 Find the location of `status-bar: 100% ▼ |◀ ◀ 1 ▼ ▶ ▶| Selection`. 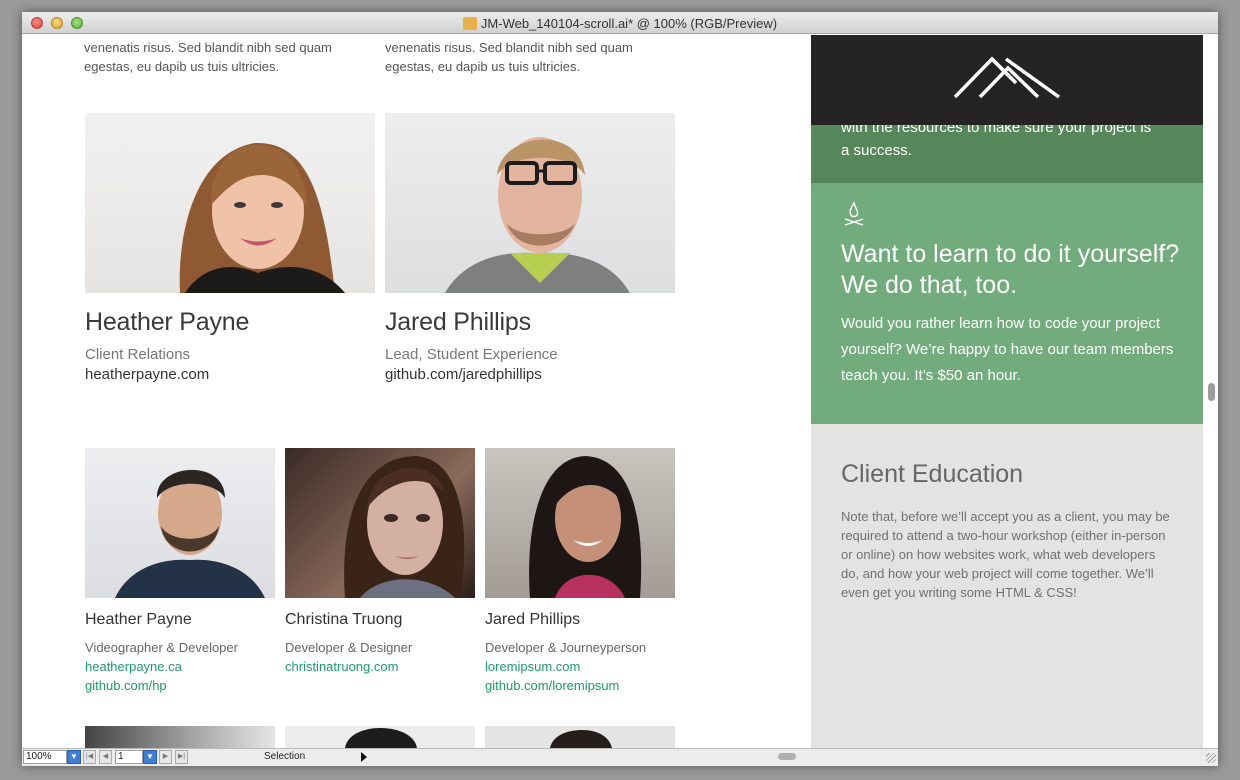

status-bar: 100% ▼ |◀ ◀ 1 ▼ ▶ ▶| Selection is located at coordinates (620, 757).